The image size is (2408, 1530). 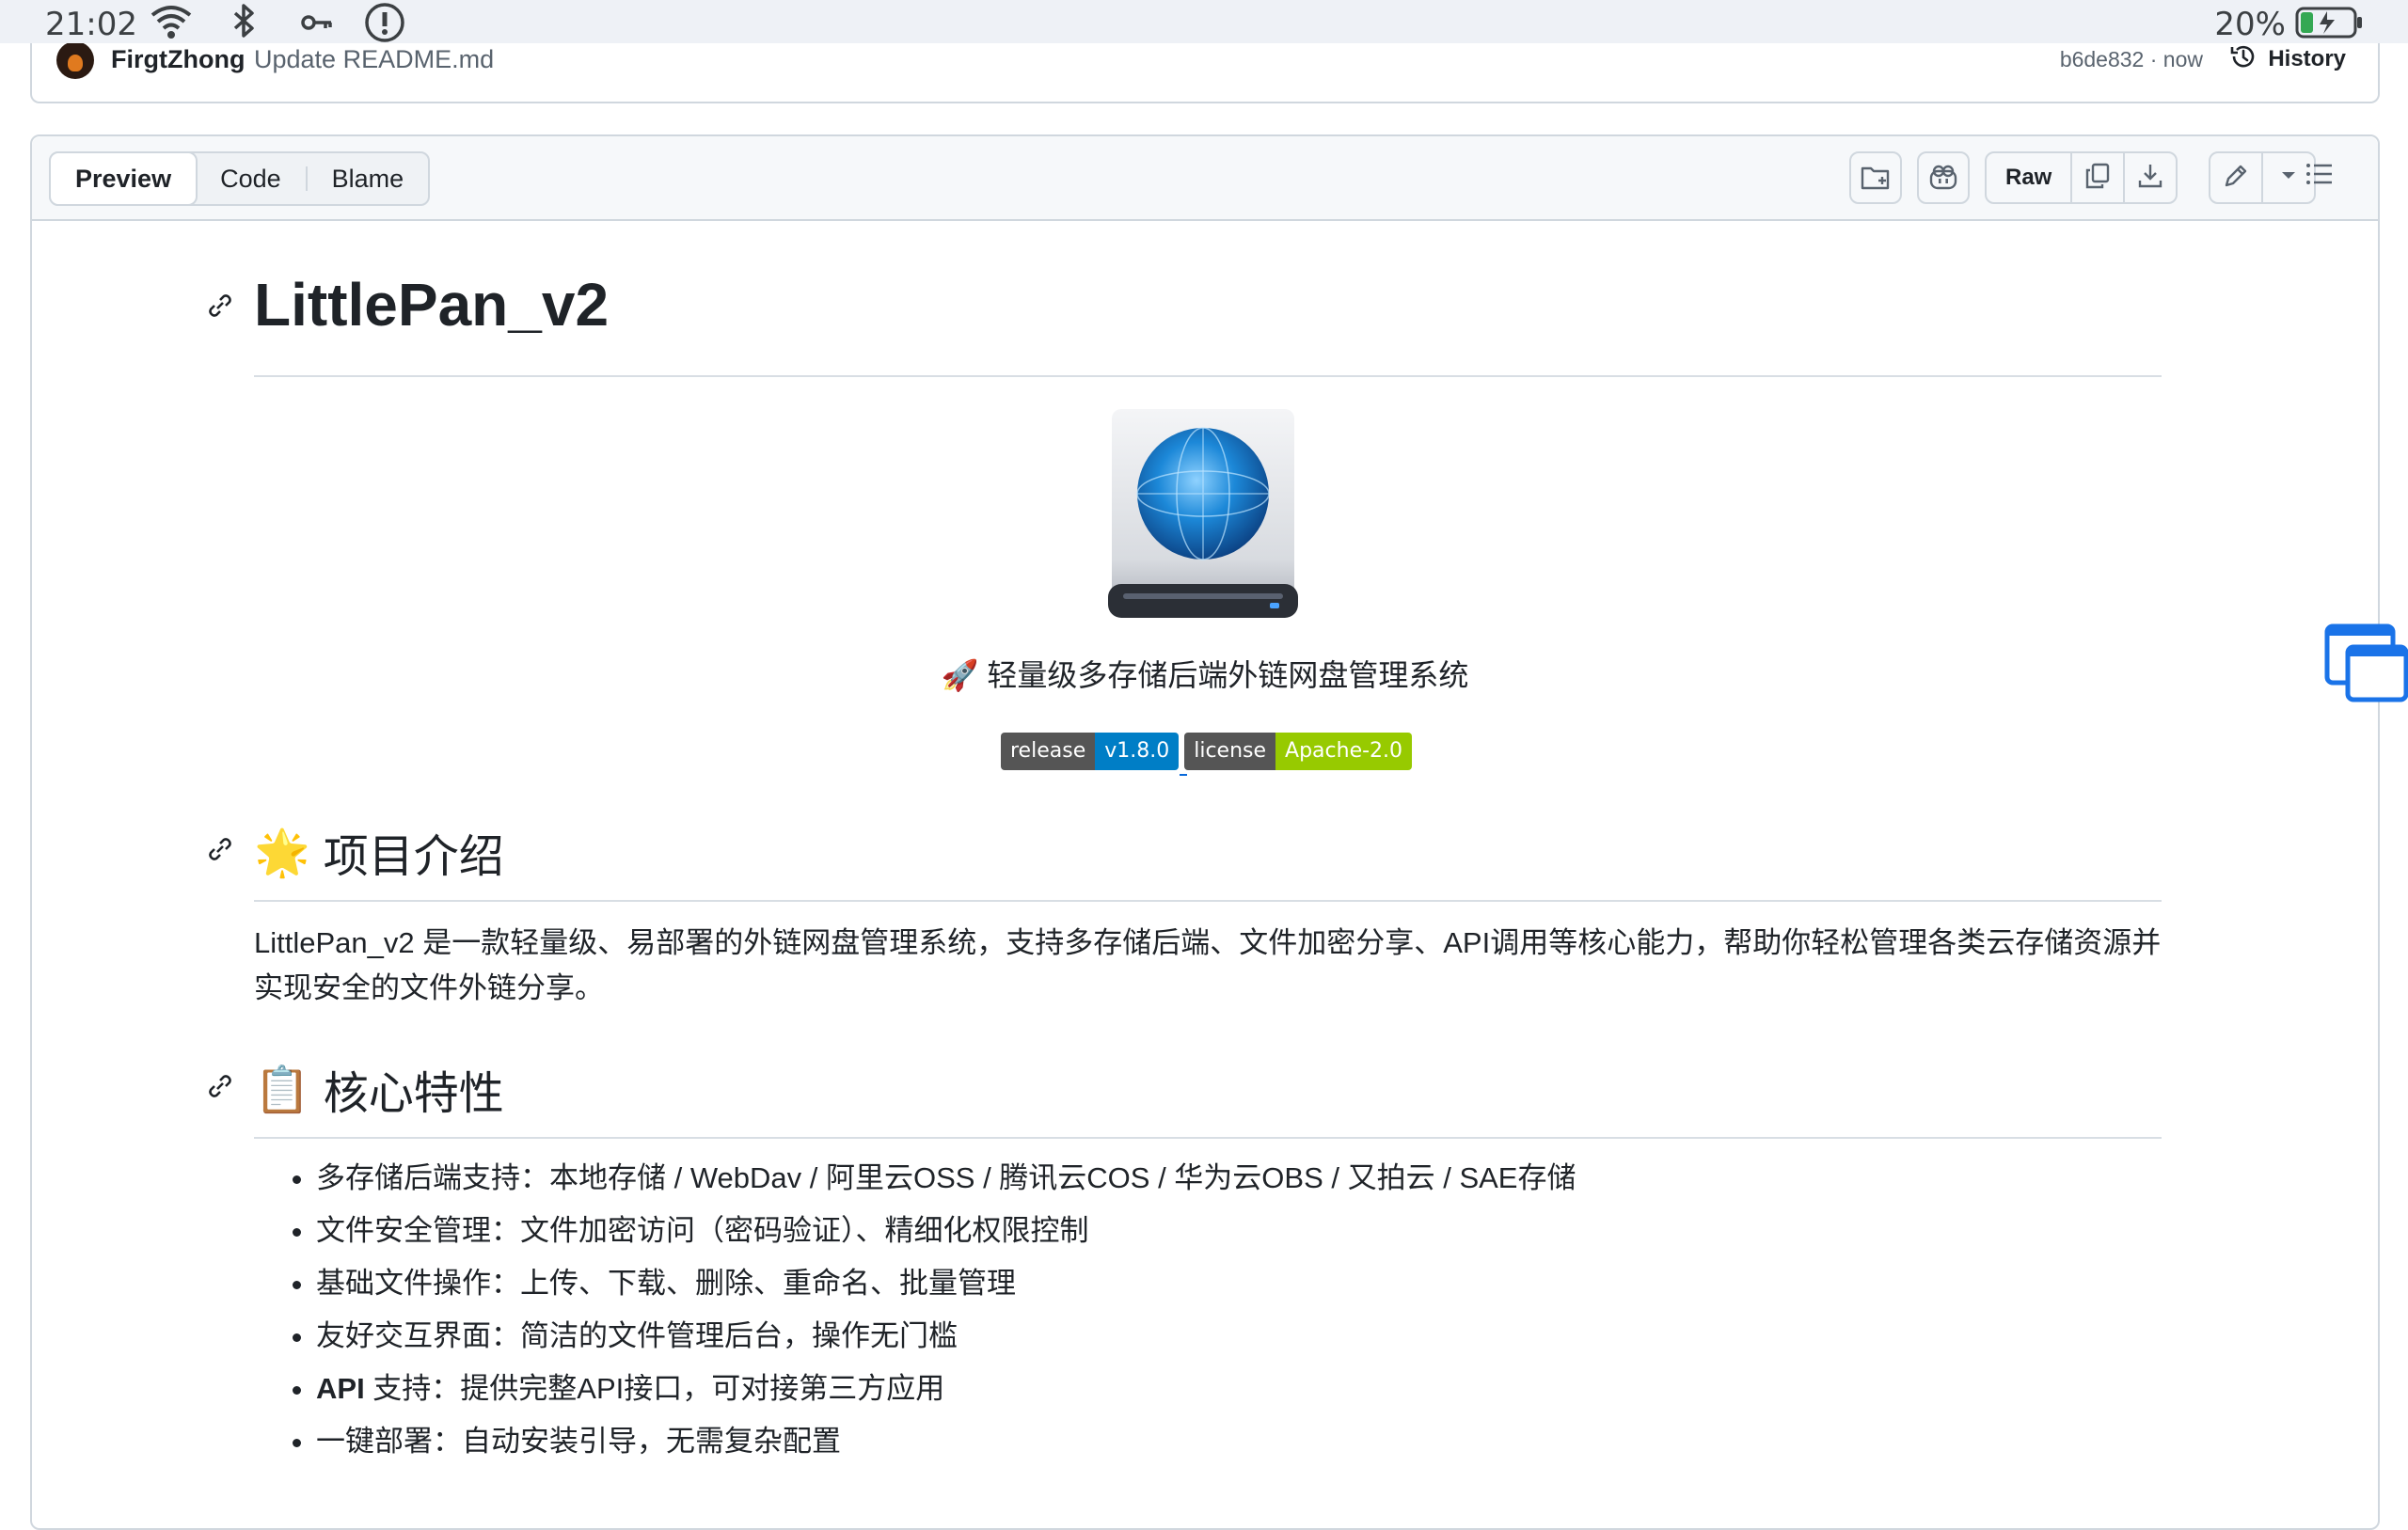 What do you see at coordinates (946, 1389) in the screenshot?
I see `list-item: API 支持：提供完整API接口，可对接第三方应用` at bounding box center [946, 1389].